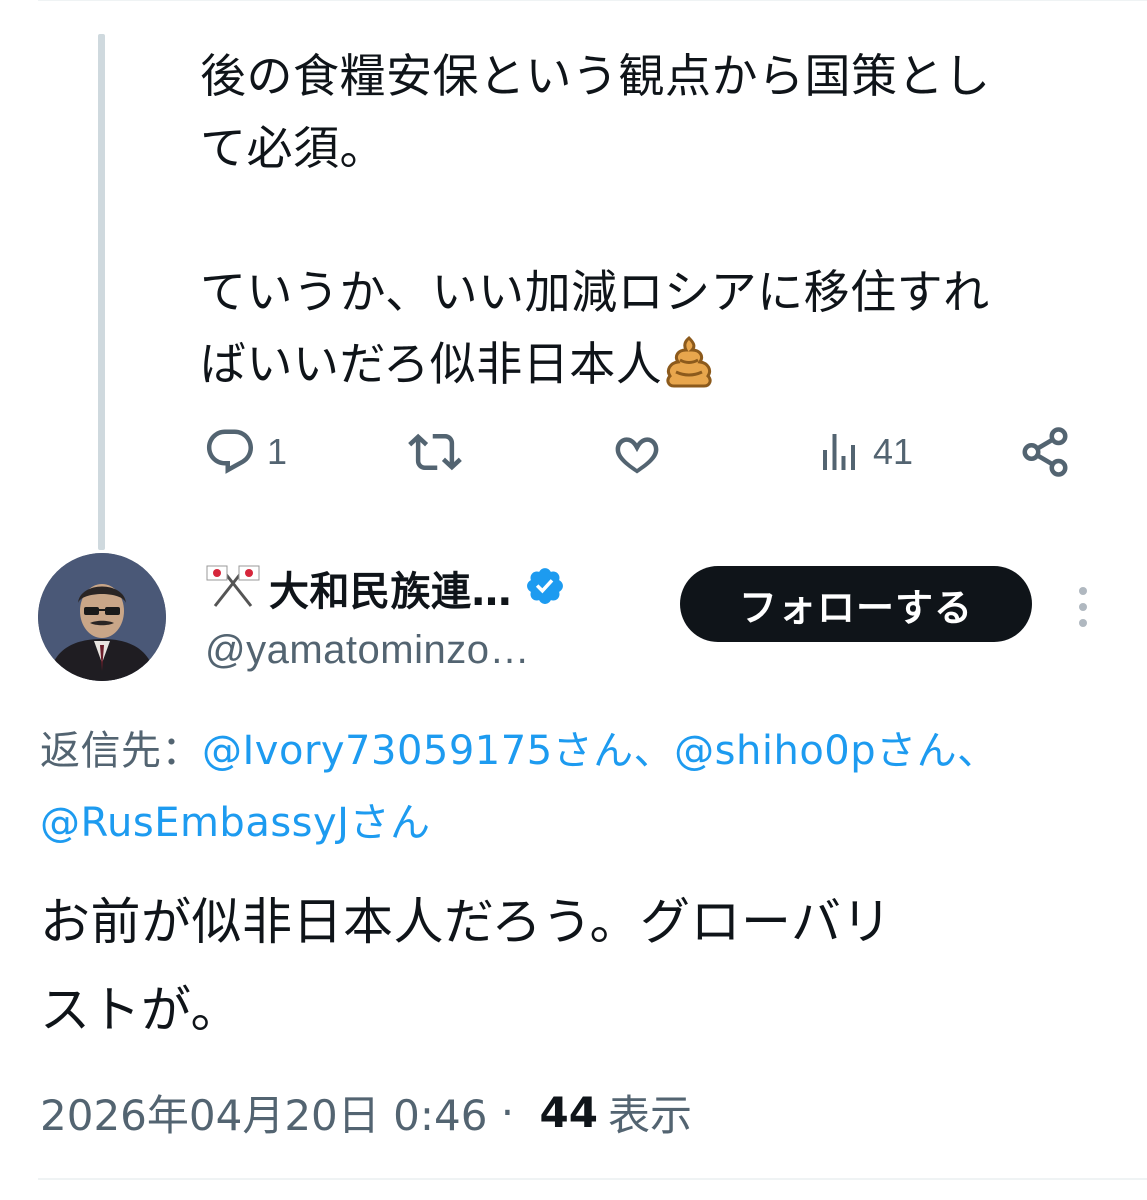 The height and width of the screenshot is (1200, 1147). I want to click on crossed-flags-icon, so click(233, 588).